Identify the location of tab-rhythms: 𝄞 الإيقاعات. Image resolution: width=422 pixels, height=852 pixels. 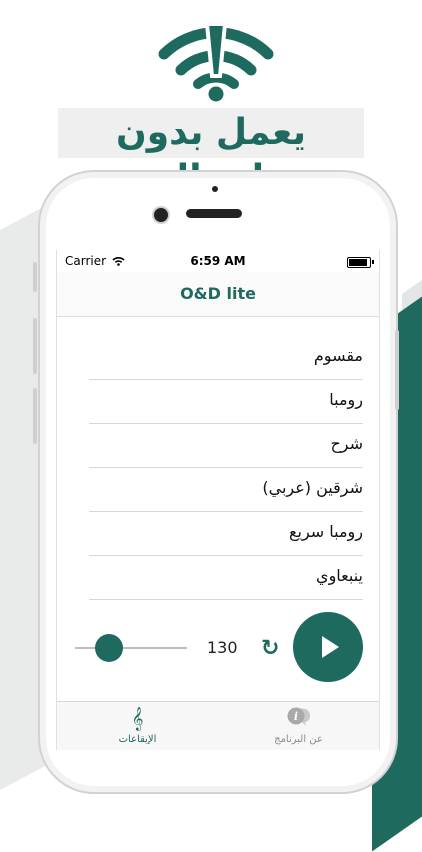
(137, 726).